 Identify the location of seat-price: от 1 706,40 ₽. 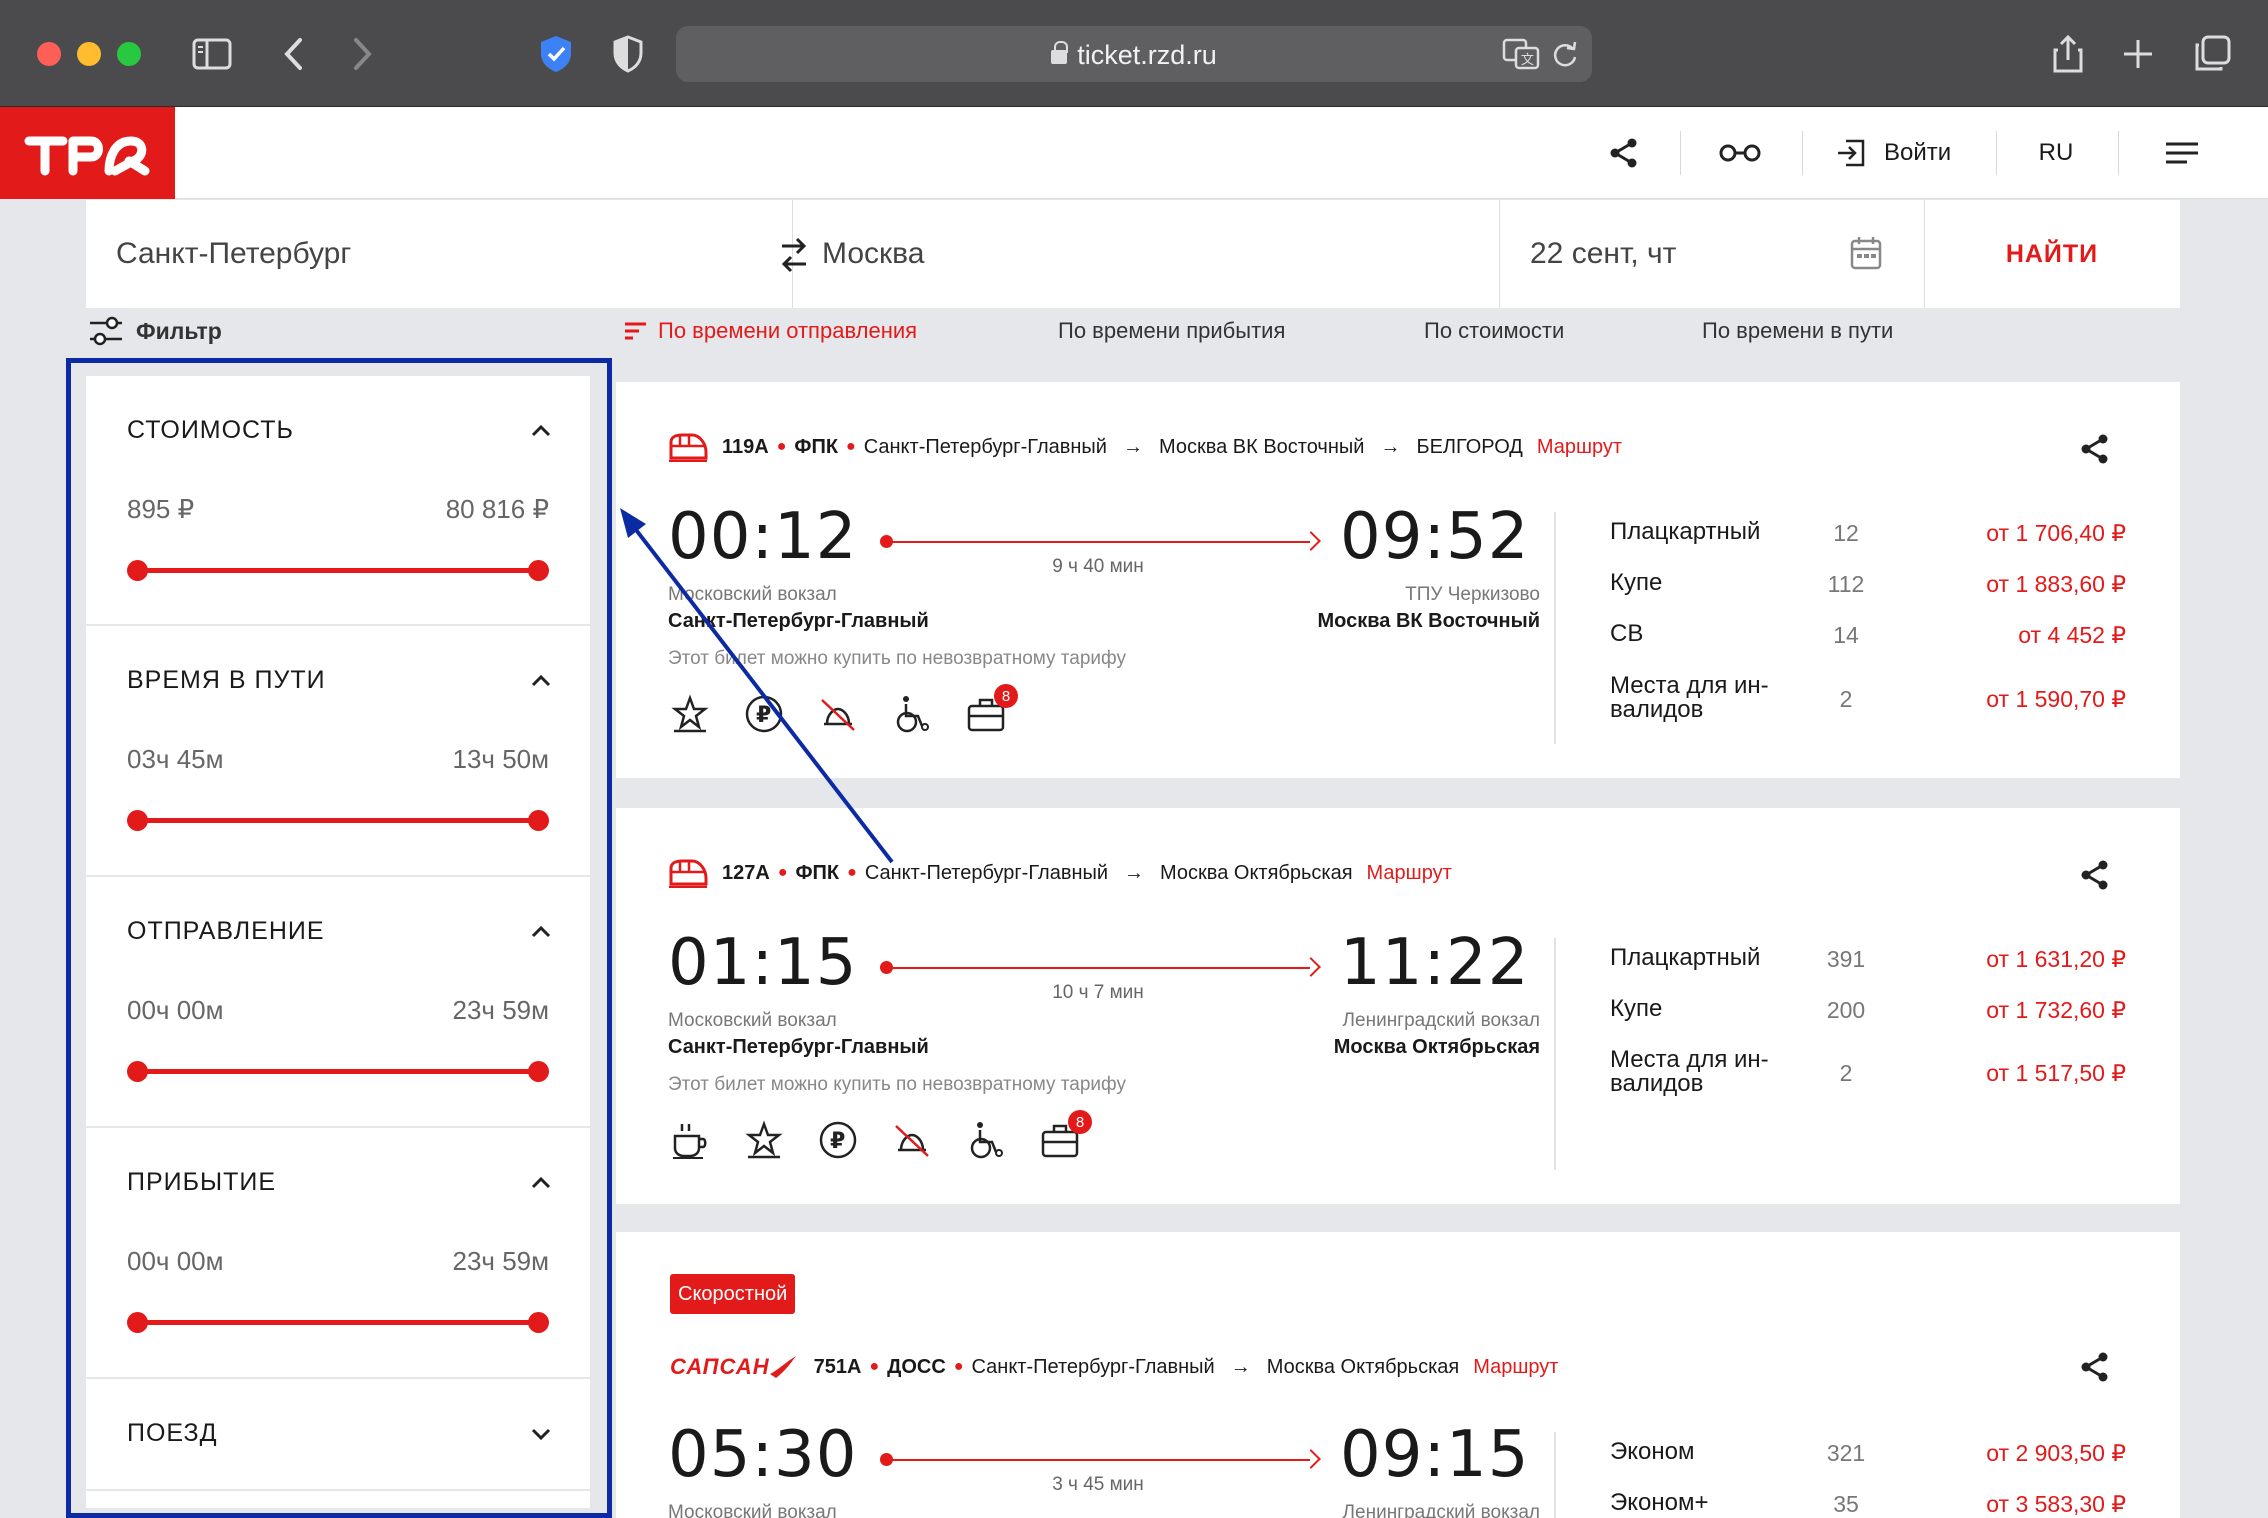
(2056, 533).